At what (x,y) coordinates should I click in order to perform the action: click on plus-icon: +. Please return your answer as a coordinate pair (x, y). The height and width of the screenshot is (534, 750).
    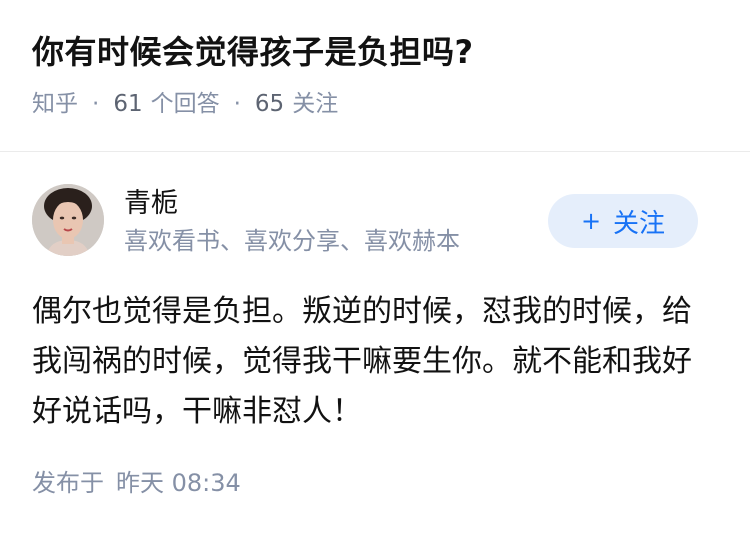
    Looking at the image, I should click on (591, 221).